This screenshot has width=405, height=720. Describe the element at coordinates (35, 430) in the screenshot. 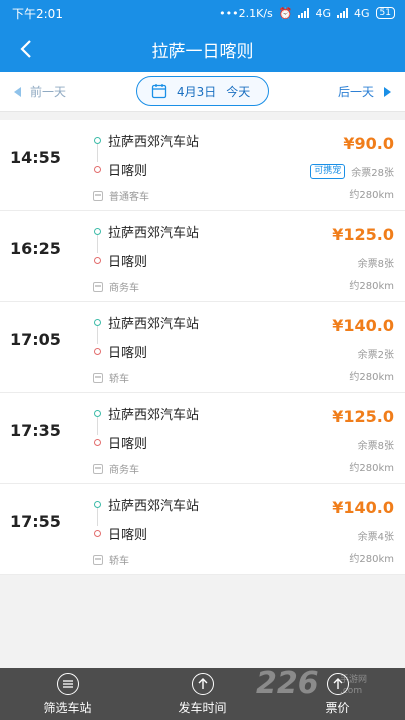

I see `trip-time: 17:35` at that location.